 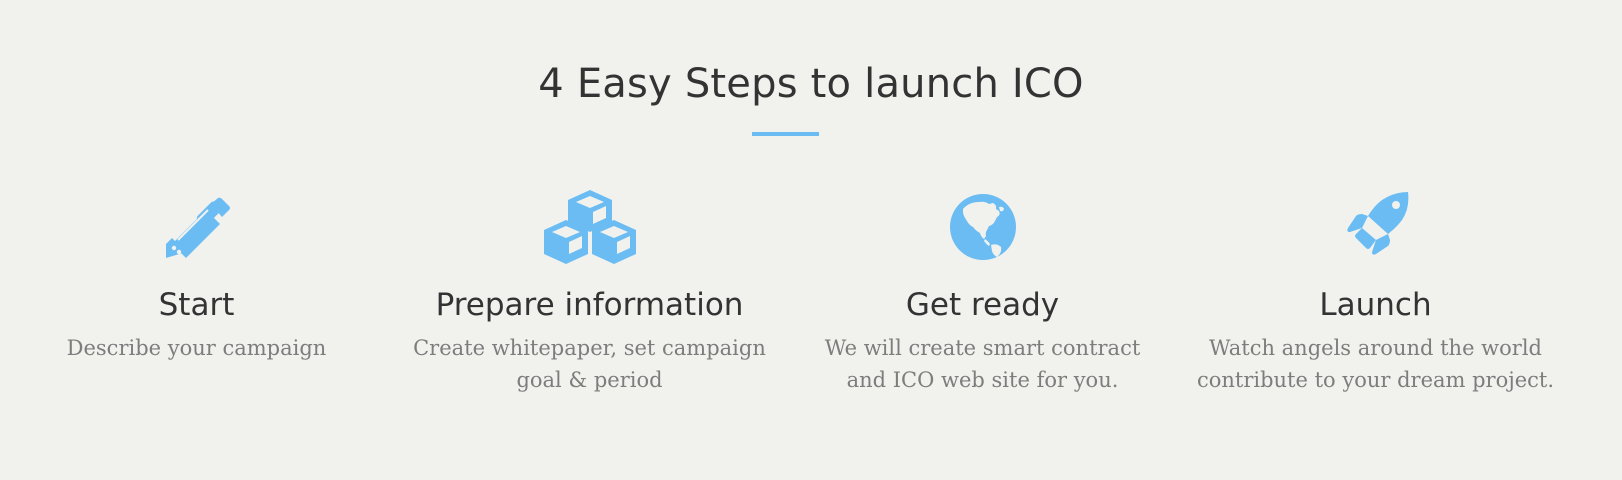 I want to click on step-title: Get ready, so click(x=982, y=305).